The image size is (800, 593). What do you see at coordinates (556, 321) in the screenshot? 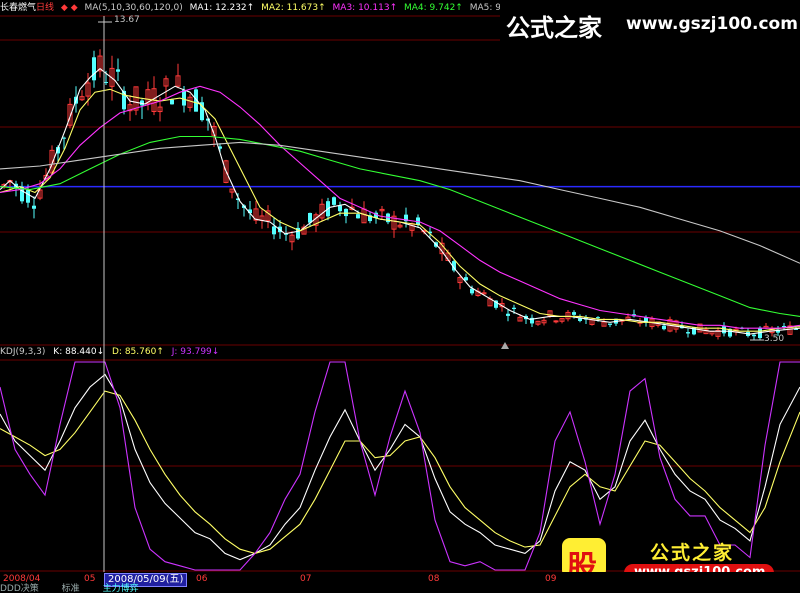
I see `candle-body-up` at bounding box center [556, 321].